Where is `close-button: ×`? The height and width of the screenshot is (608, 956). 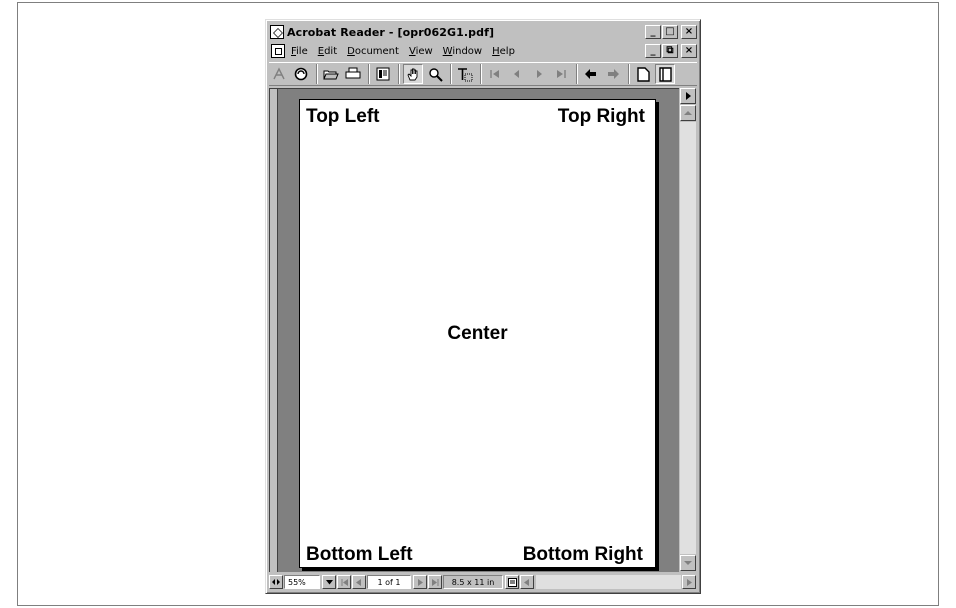 close-button: × is located at coordinates (689, 32).